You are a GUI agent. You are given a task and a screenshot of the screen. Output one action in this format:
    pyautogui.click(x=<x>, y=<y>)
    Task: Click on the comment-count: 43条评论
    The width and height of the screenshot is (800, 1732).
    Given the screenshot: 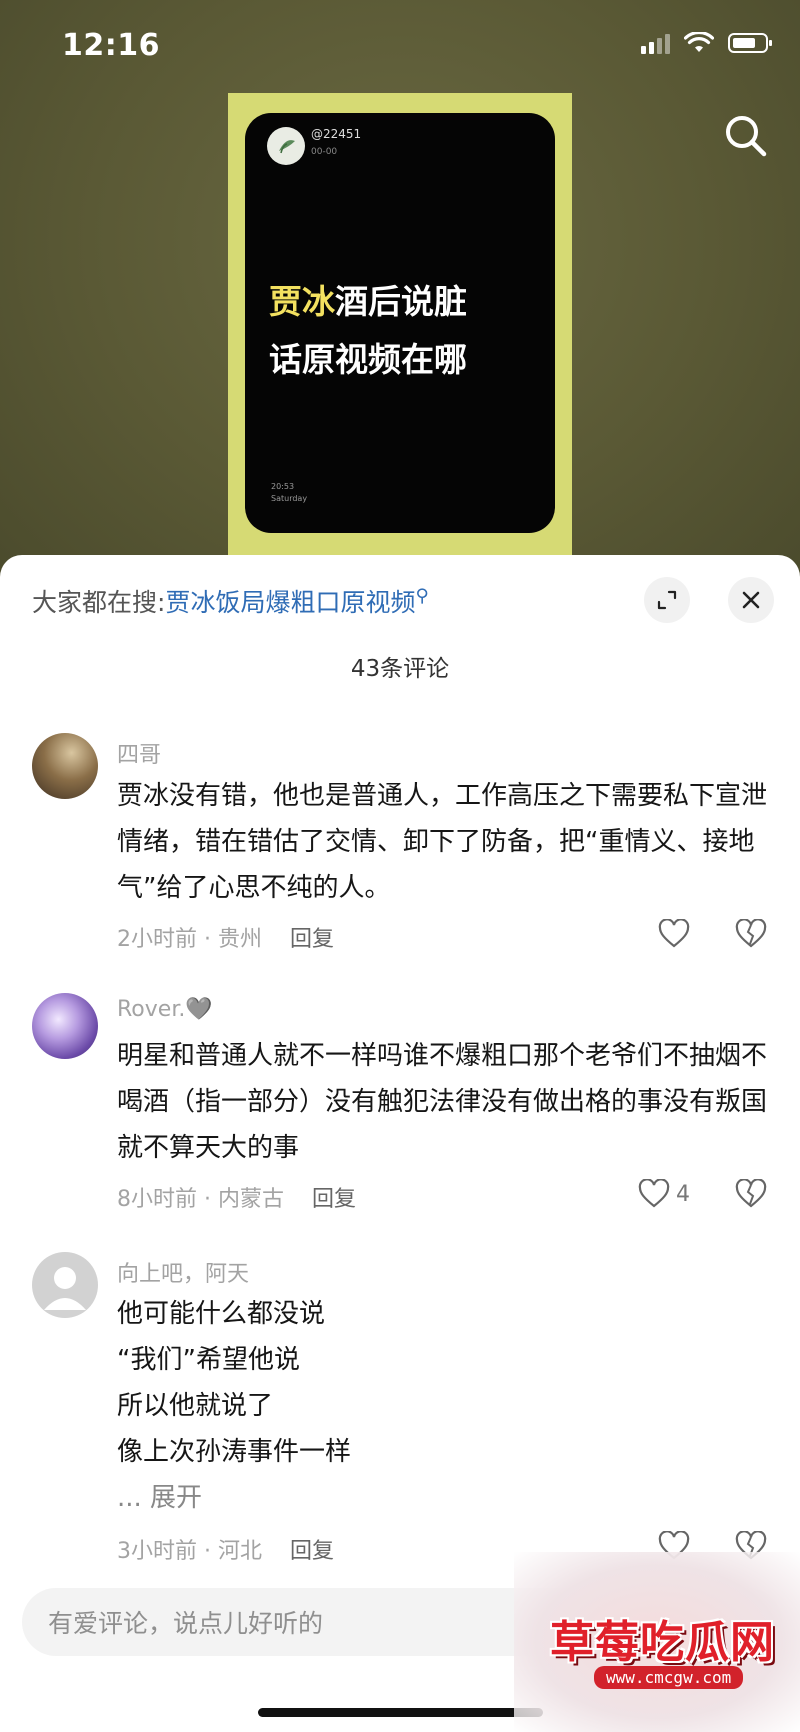 What is the action you would take?
    pyautogui.click(x=400, y=669)
    